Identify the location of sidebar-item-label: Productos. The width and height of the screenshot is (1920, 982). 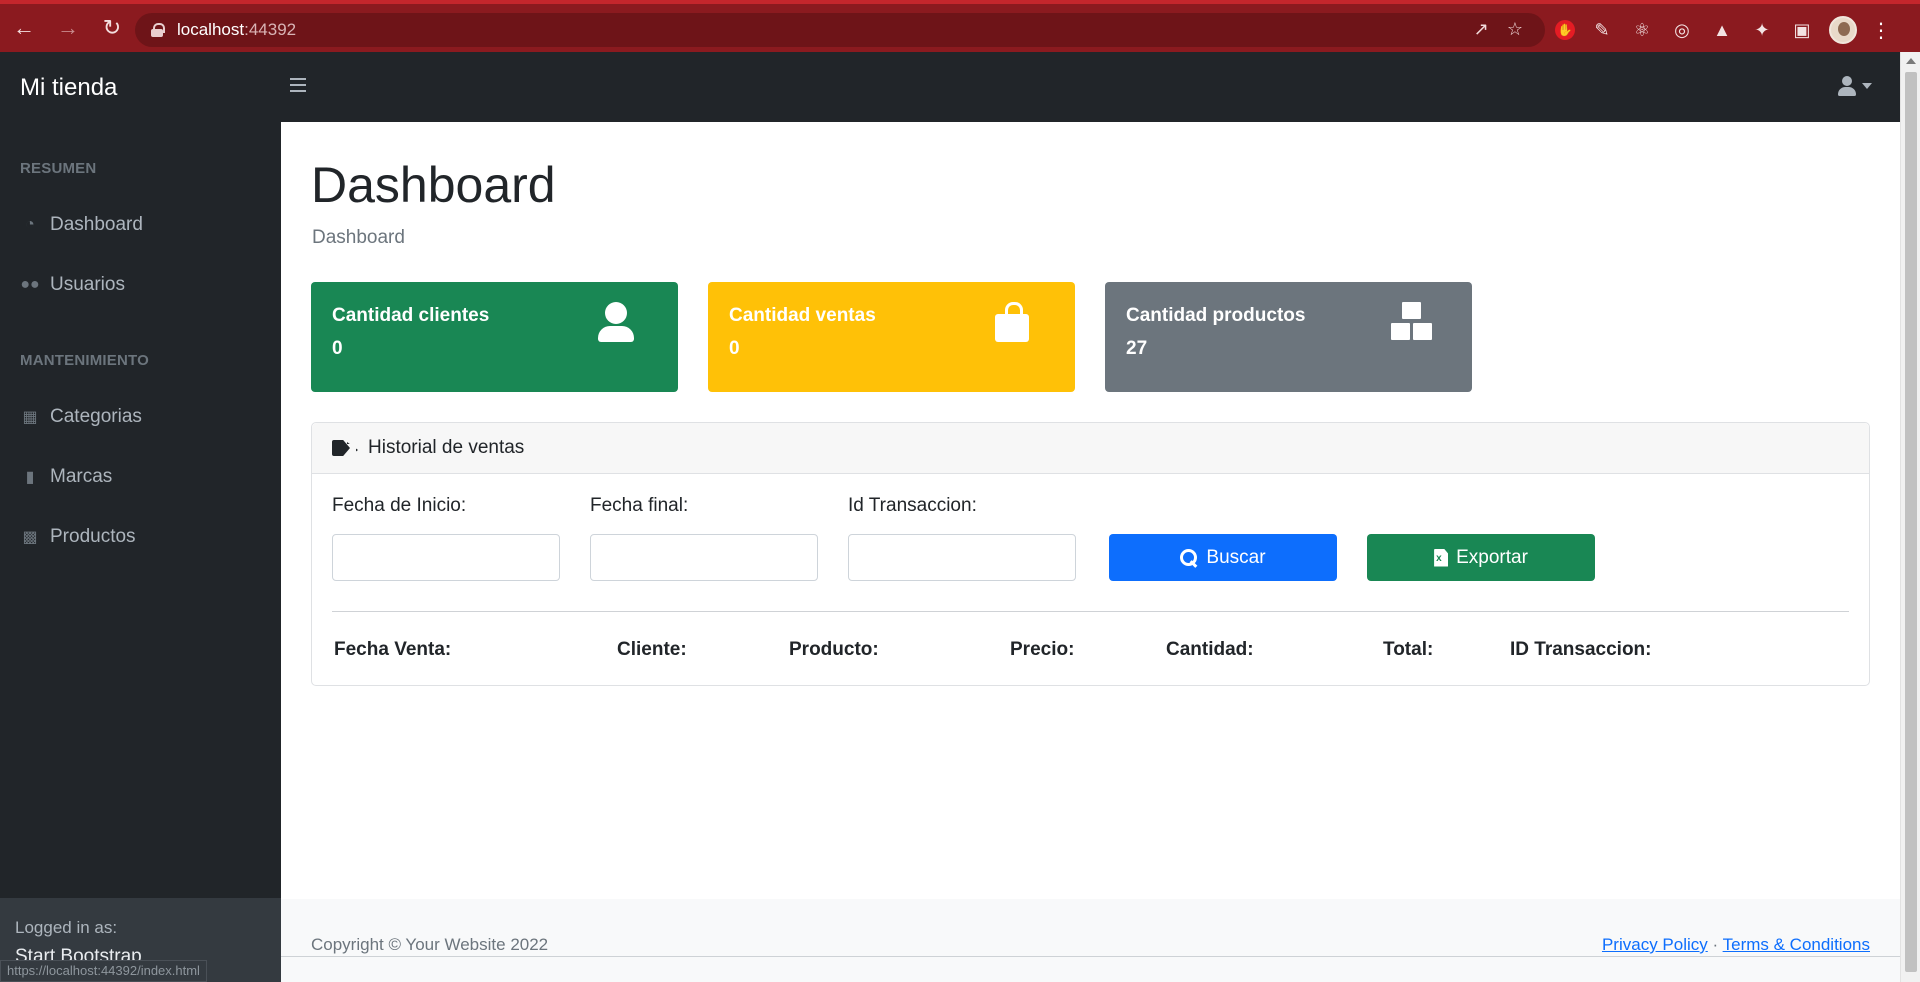
(93, 536).